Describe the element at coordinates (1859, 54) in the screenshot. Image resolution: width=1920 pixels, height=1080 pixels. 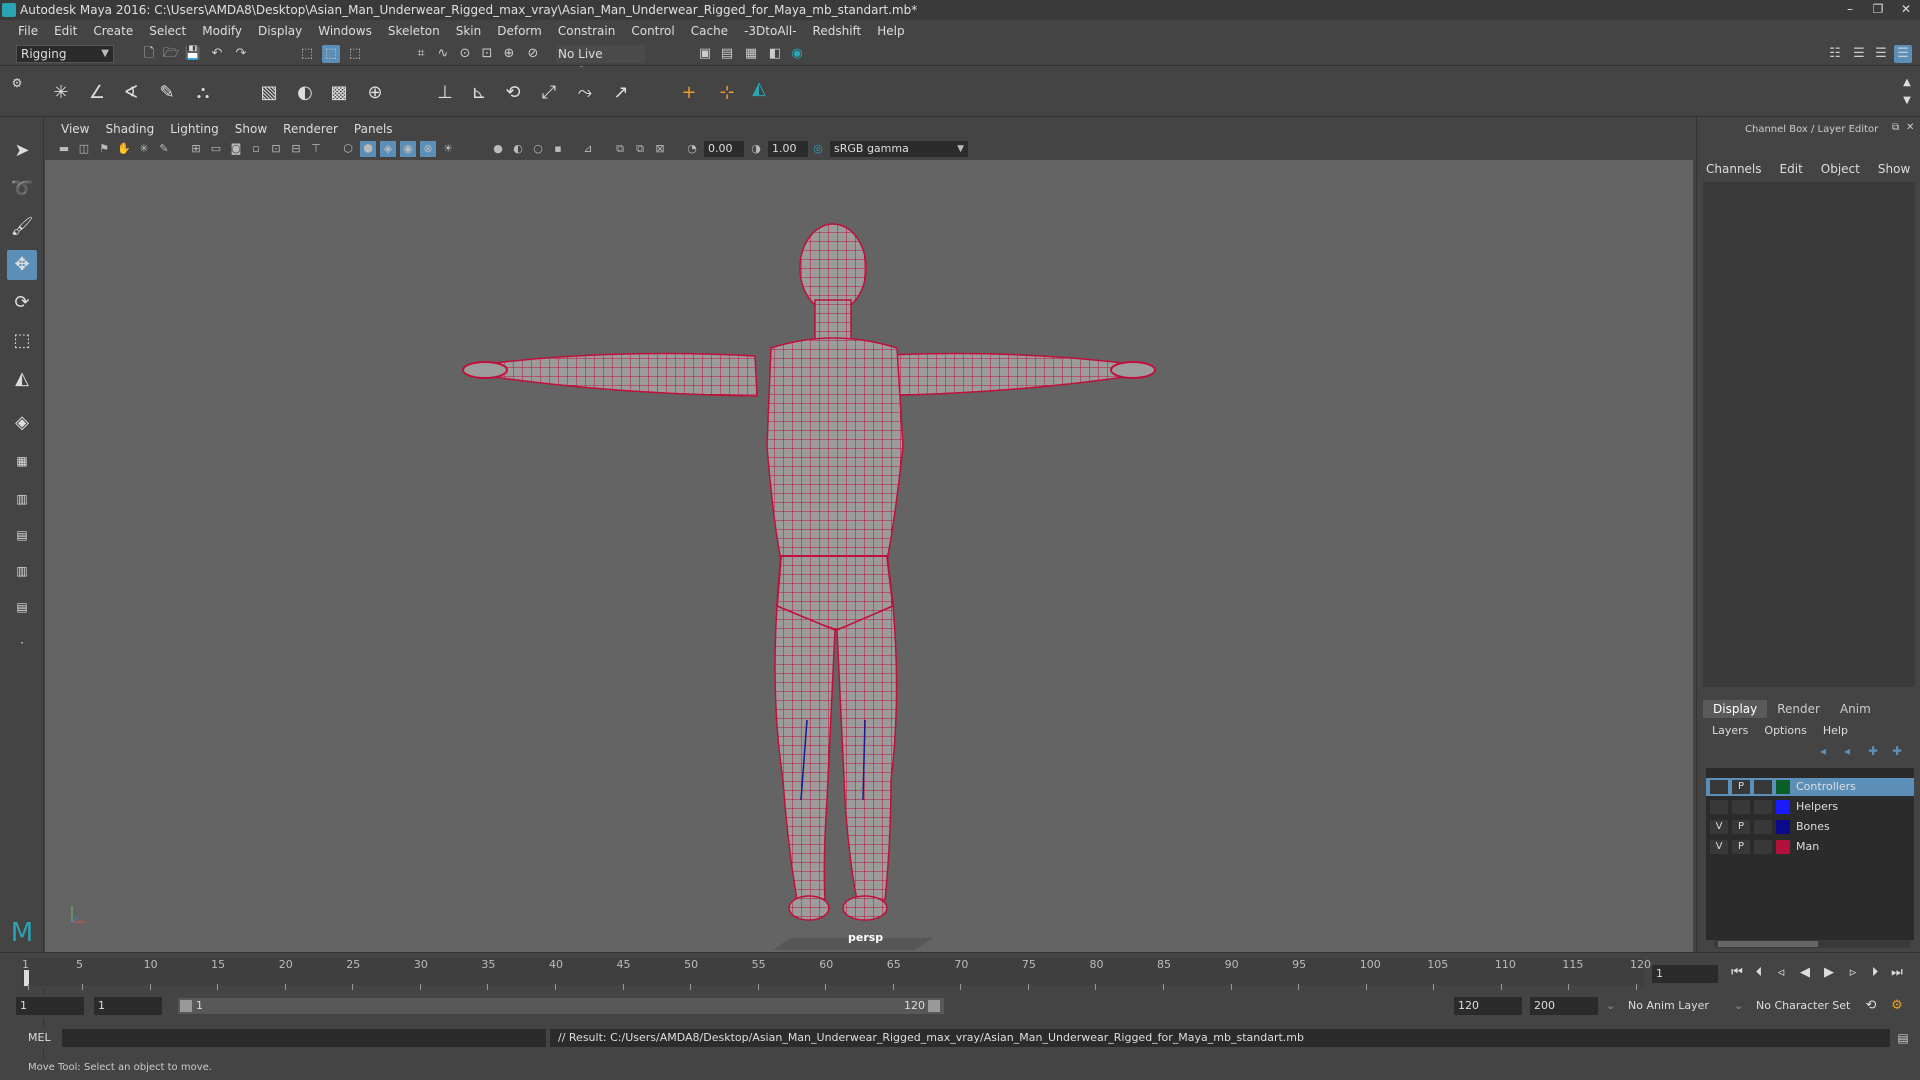
I see `attribute-editor-icon: ☰` at that location.